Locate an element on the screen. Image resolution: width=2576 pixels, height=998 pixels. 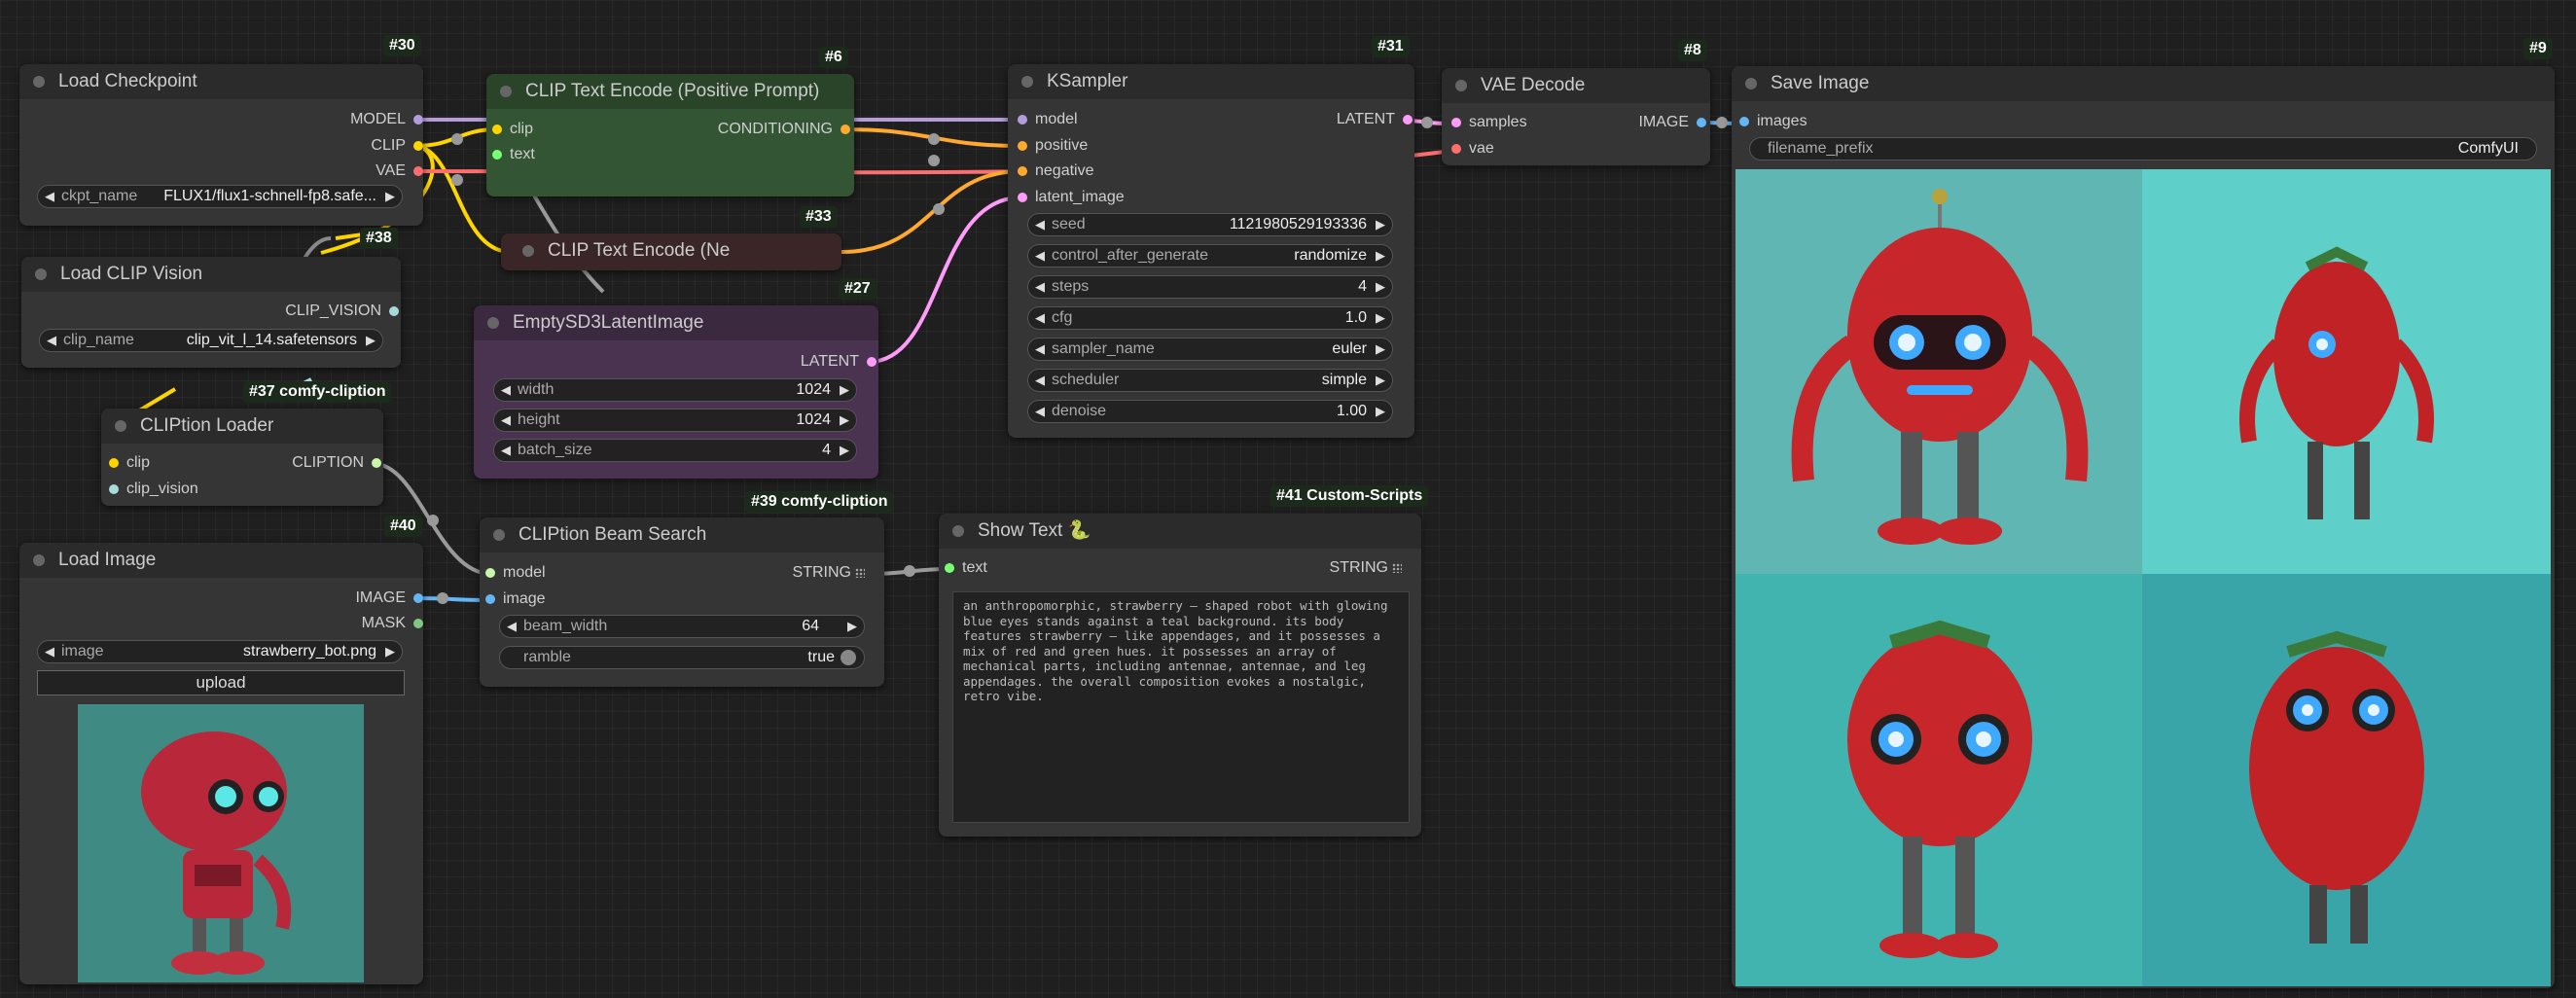
text-pin-icon is located at coordinates (497, 155).